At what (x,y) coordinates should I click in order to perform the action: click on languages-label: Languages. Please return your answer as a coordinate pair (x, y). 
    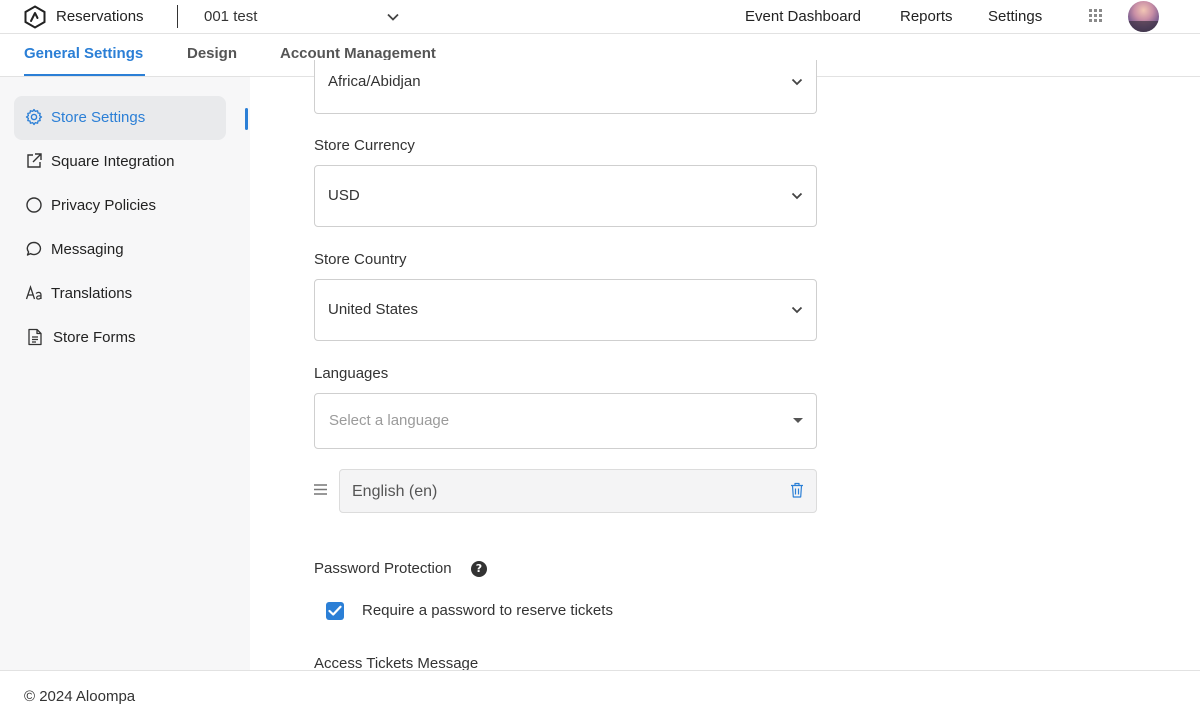
    Looking at the image, I should click on (351, 373).